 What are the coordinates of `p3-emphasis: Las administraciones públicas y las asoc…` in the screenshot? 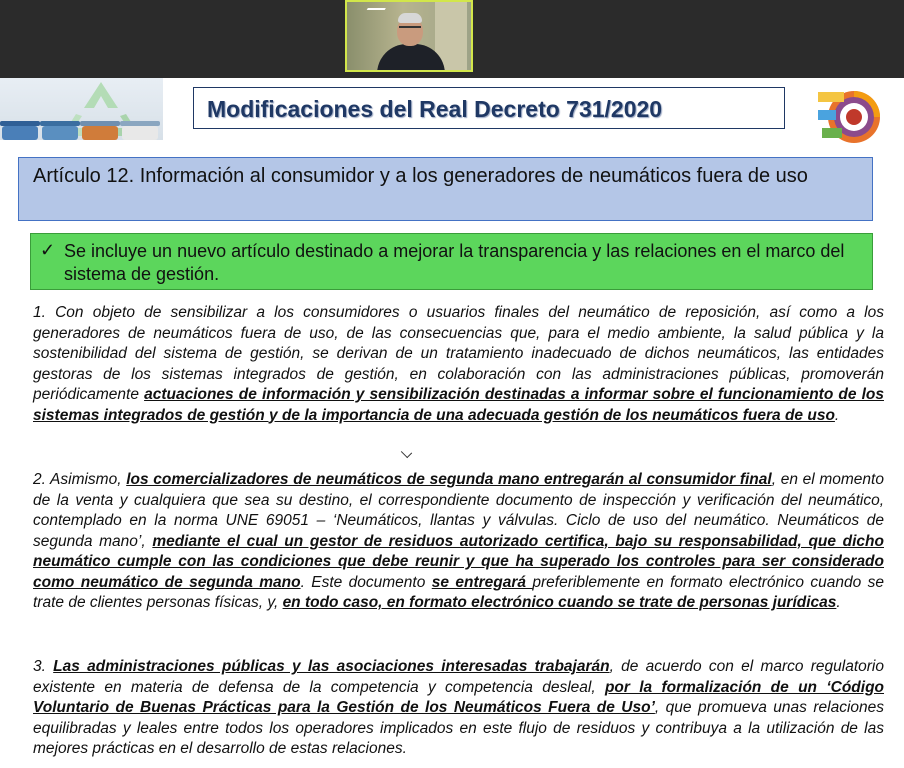 It's located at (331, 666).